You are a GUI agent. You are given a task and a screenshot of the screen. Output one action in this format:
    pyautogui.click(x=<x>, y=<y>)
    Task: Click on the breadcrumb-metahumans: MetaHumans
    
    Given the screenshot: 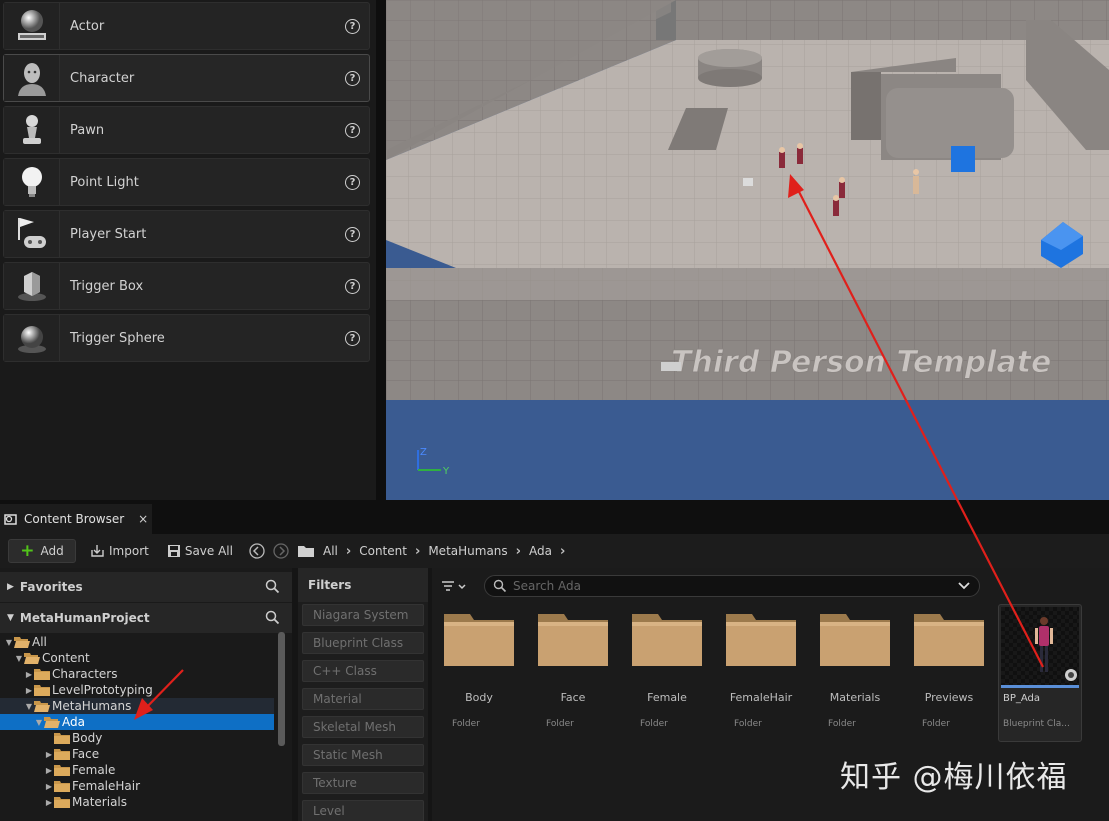 What is the action you would take?
    pyautogui.click(x=467, y=551)
    